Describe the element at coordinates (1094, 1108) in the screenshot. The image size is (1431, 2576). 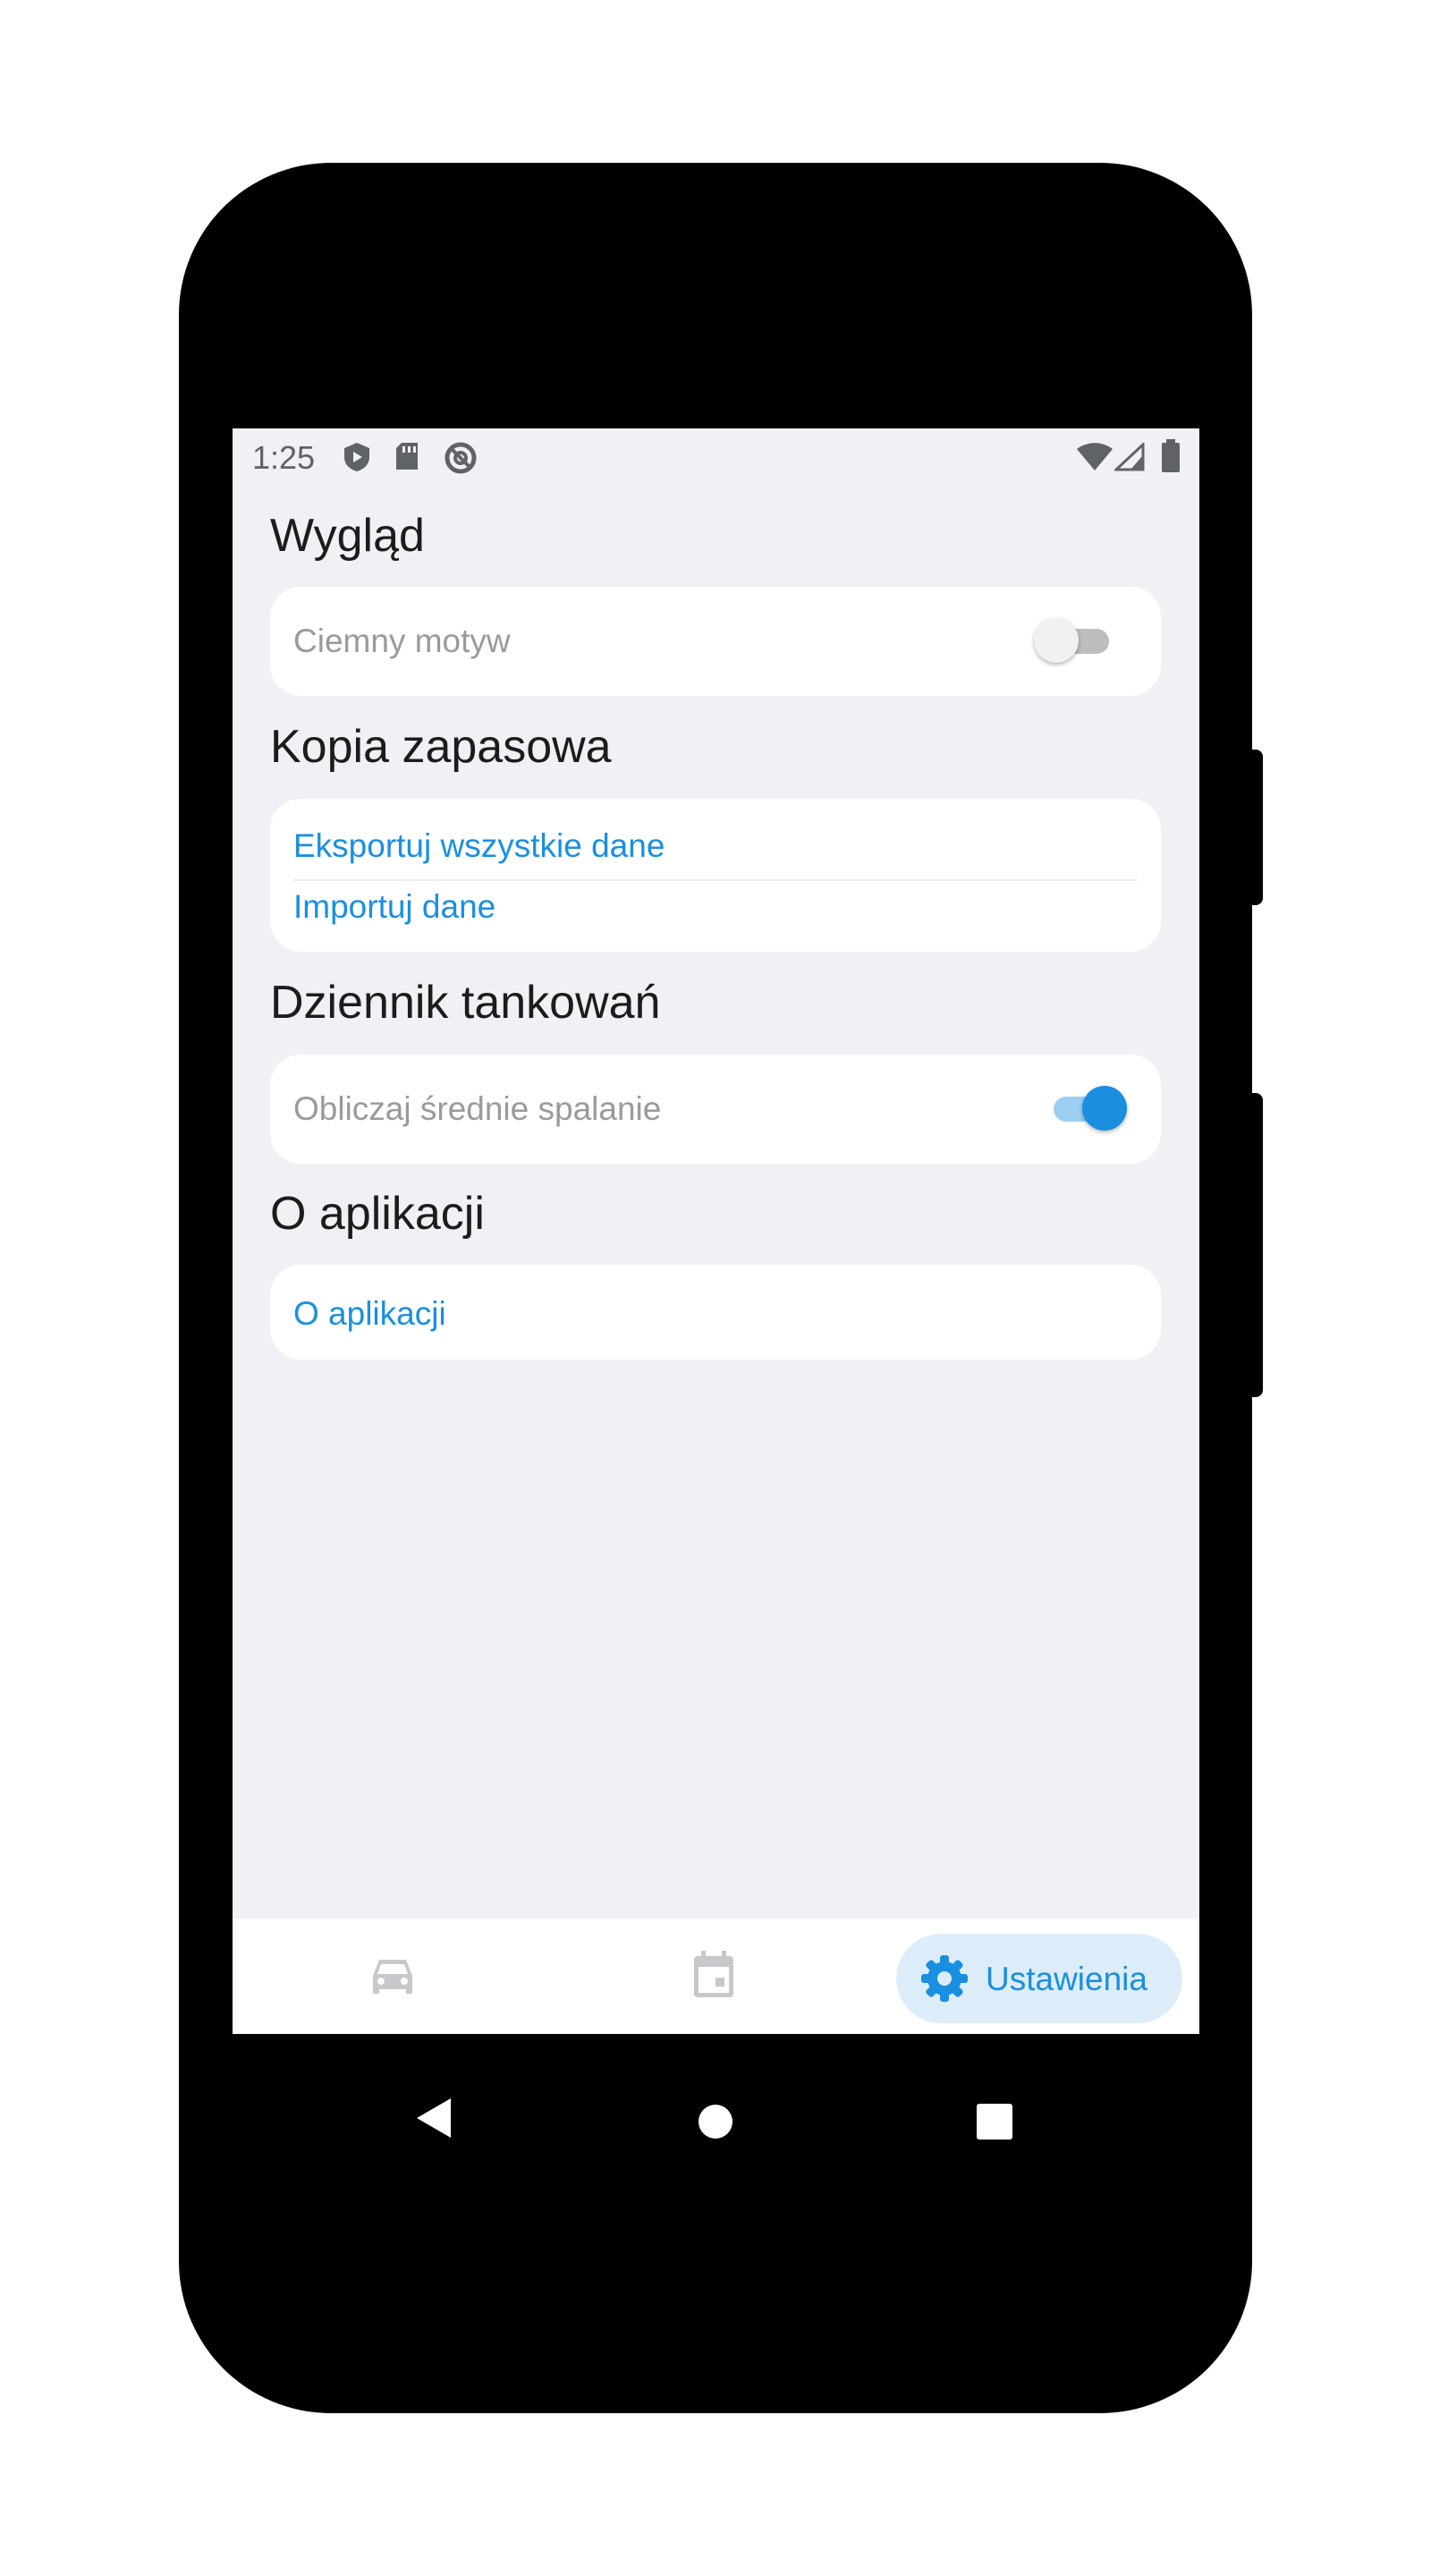
I see `avg-consumption-toggle` at that location.